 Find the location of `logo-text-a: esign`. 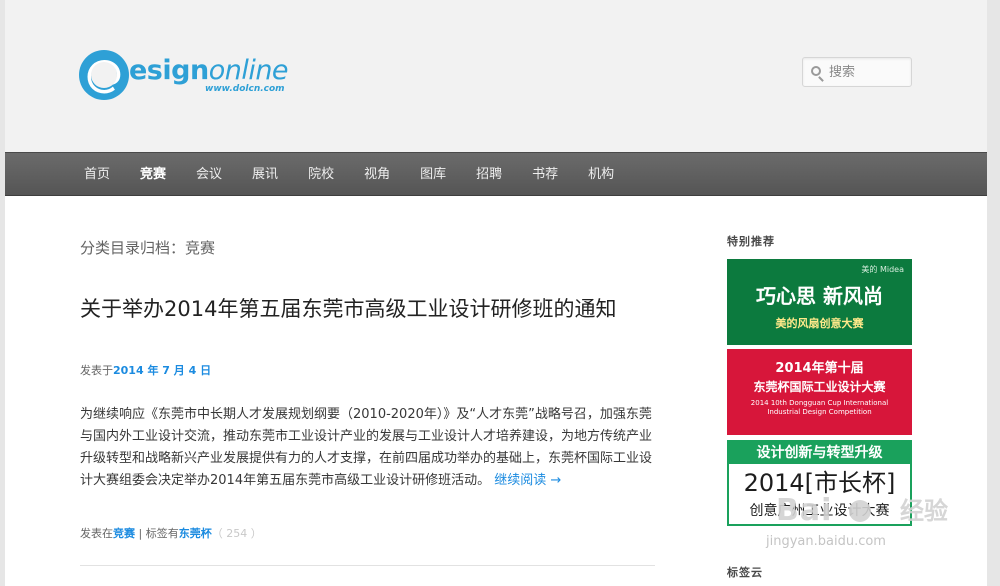

logo-text-a: esign is located at coordinates (169, 70).